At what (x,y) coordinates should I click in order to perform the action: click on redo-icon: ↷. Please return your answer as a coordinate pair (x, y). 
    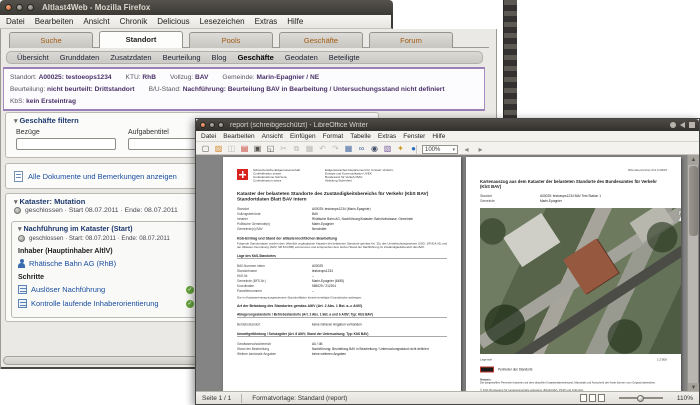
    Looking at the image, I should click on (335, 148).